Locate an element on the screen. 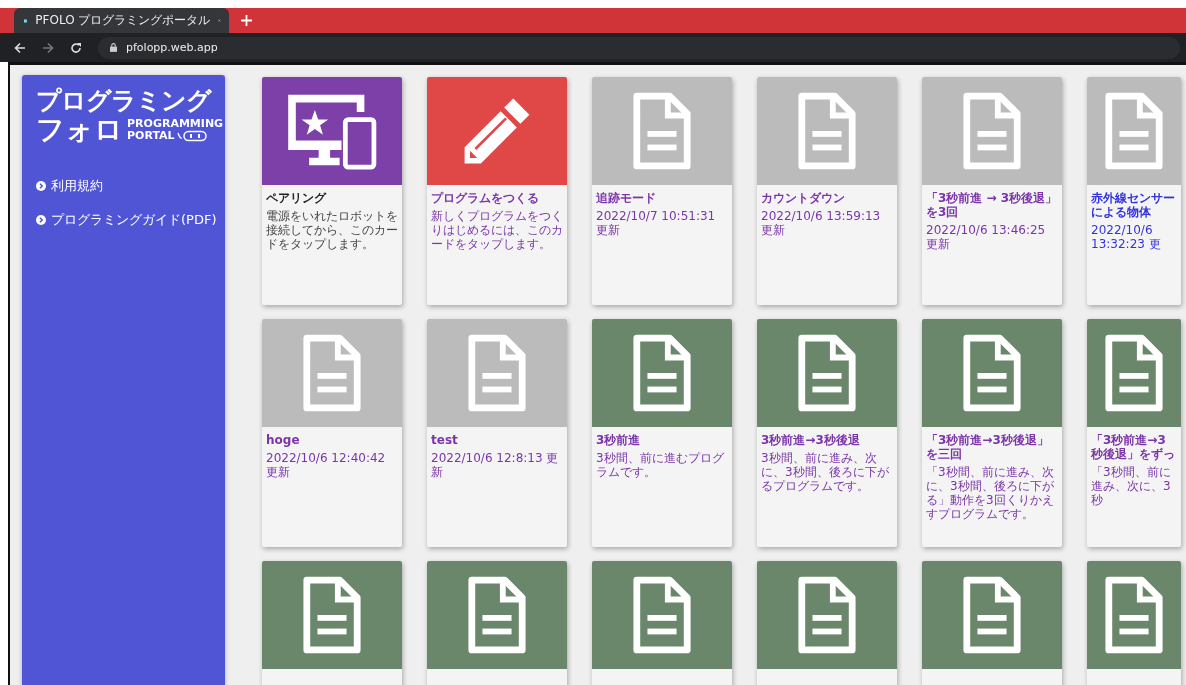 This screenshot has width=1186, height=685. card-title: 3秒前進→3秒後退 is located at coordinates (811, 440).